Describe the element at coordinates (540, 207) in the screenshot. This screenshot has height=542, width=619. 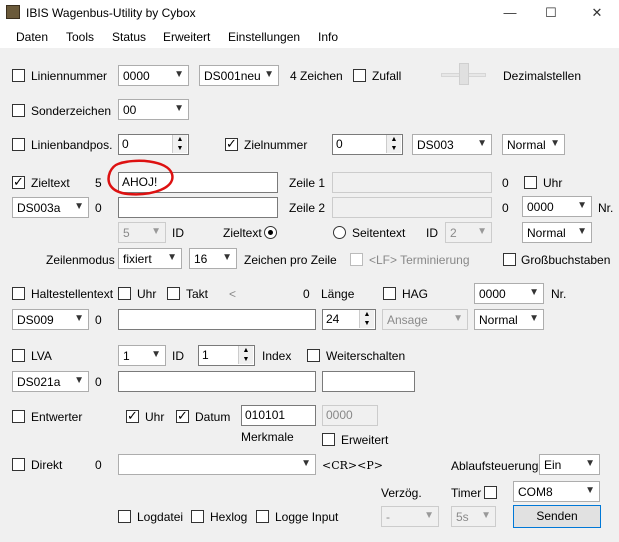
I see `zeile2-nr-value: 0000` at that location.